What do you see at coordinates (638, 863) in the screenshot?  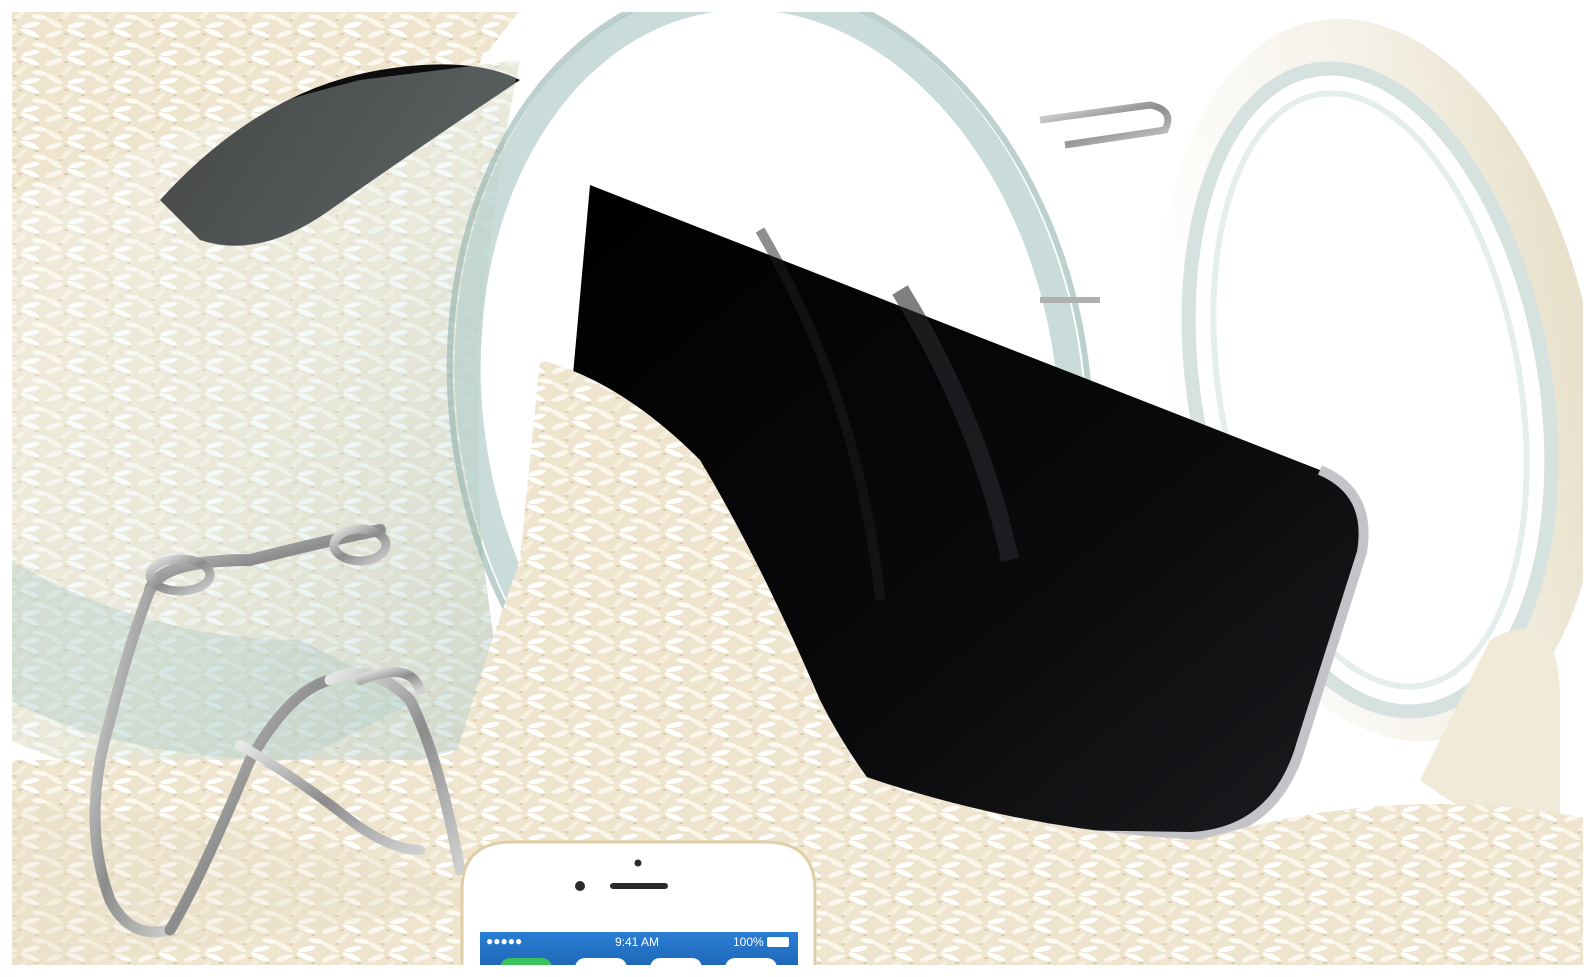 I see `front-sensor-dot` at bounding box center [638, 863].